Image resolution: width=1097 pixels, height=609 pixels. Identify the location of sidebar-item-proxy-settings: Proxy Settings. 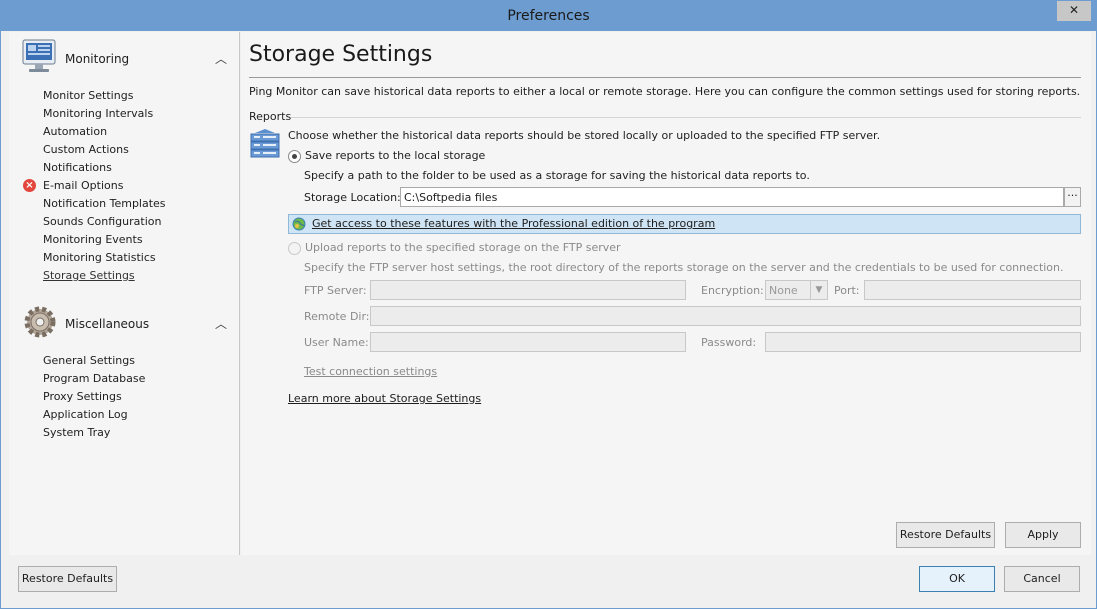
(94, 397).